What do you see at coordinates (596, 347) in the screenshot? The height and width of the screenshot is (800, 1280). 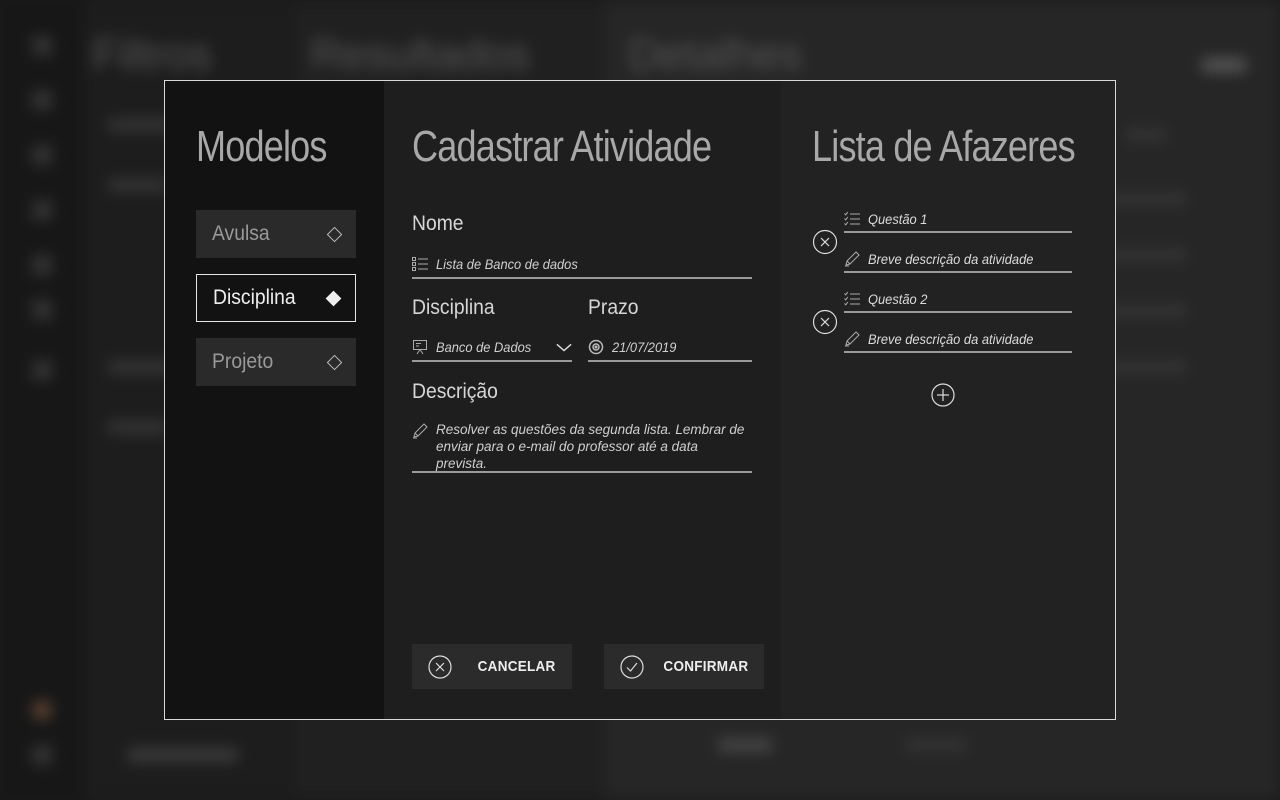 I see `target-icon` at bounding box center [596, 347].